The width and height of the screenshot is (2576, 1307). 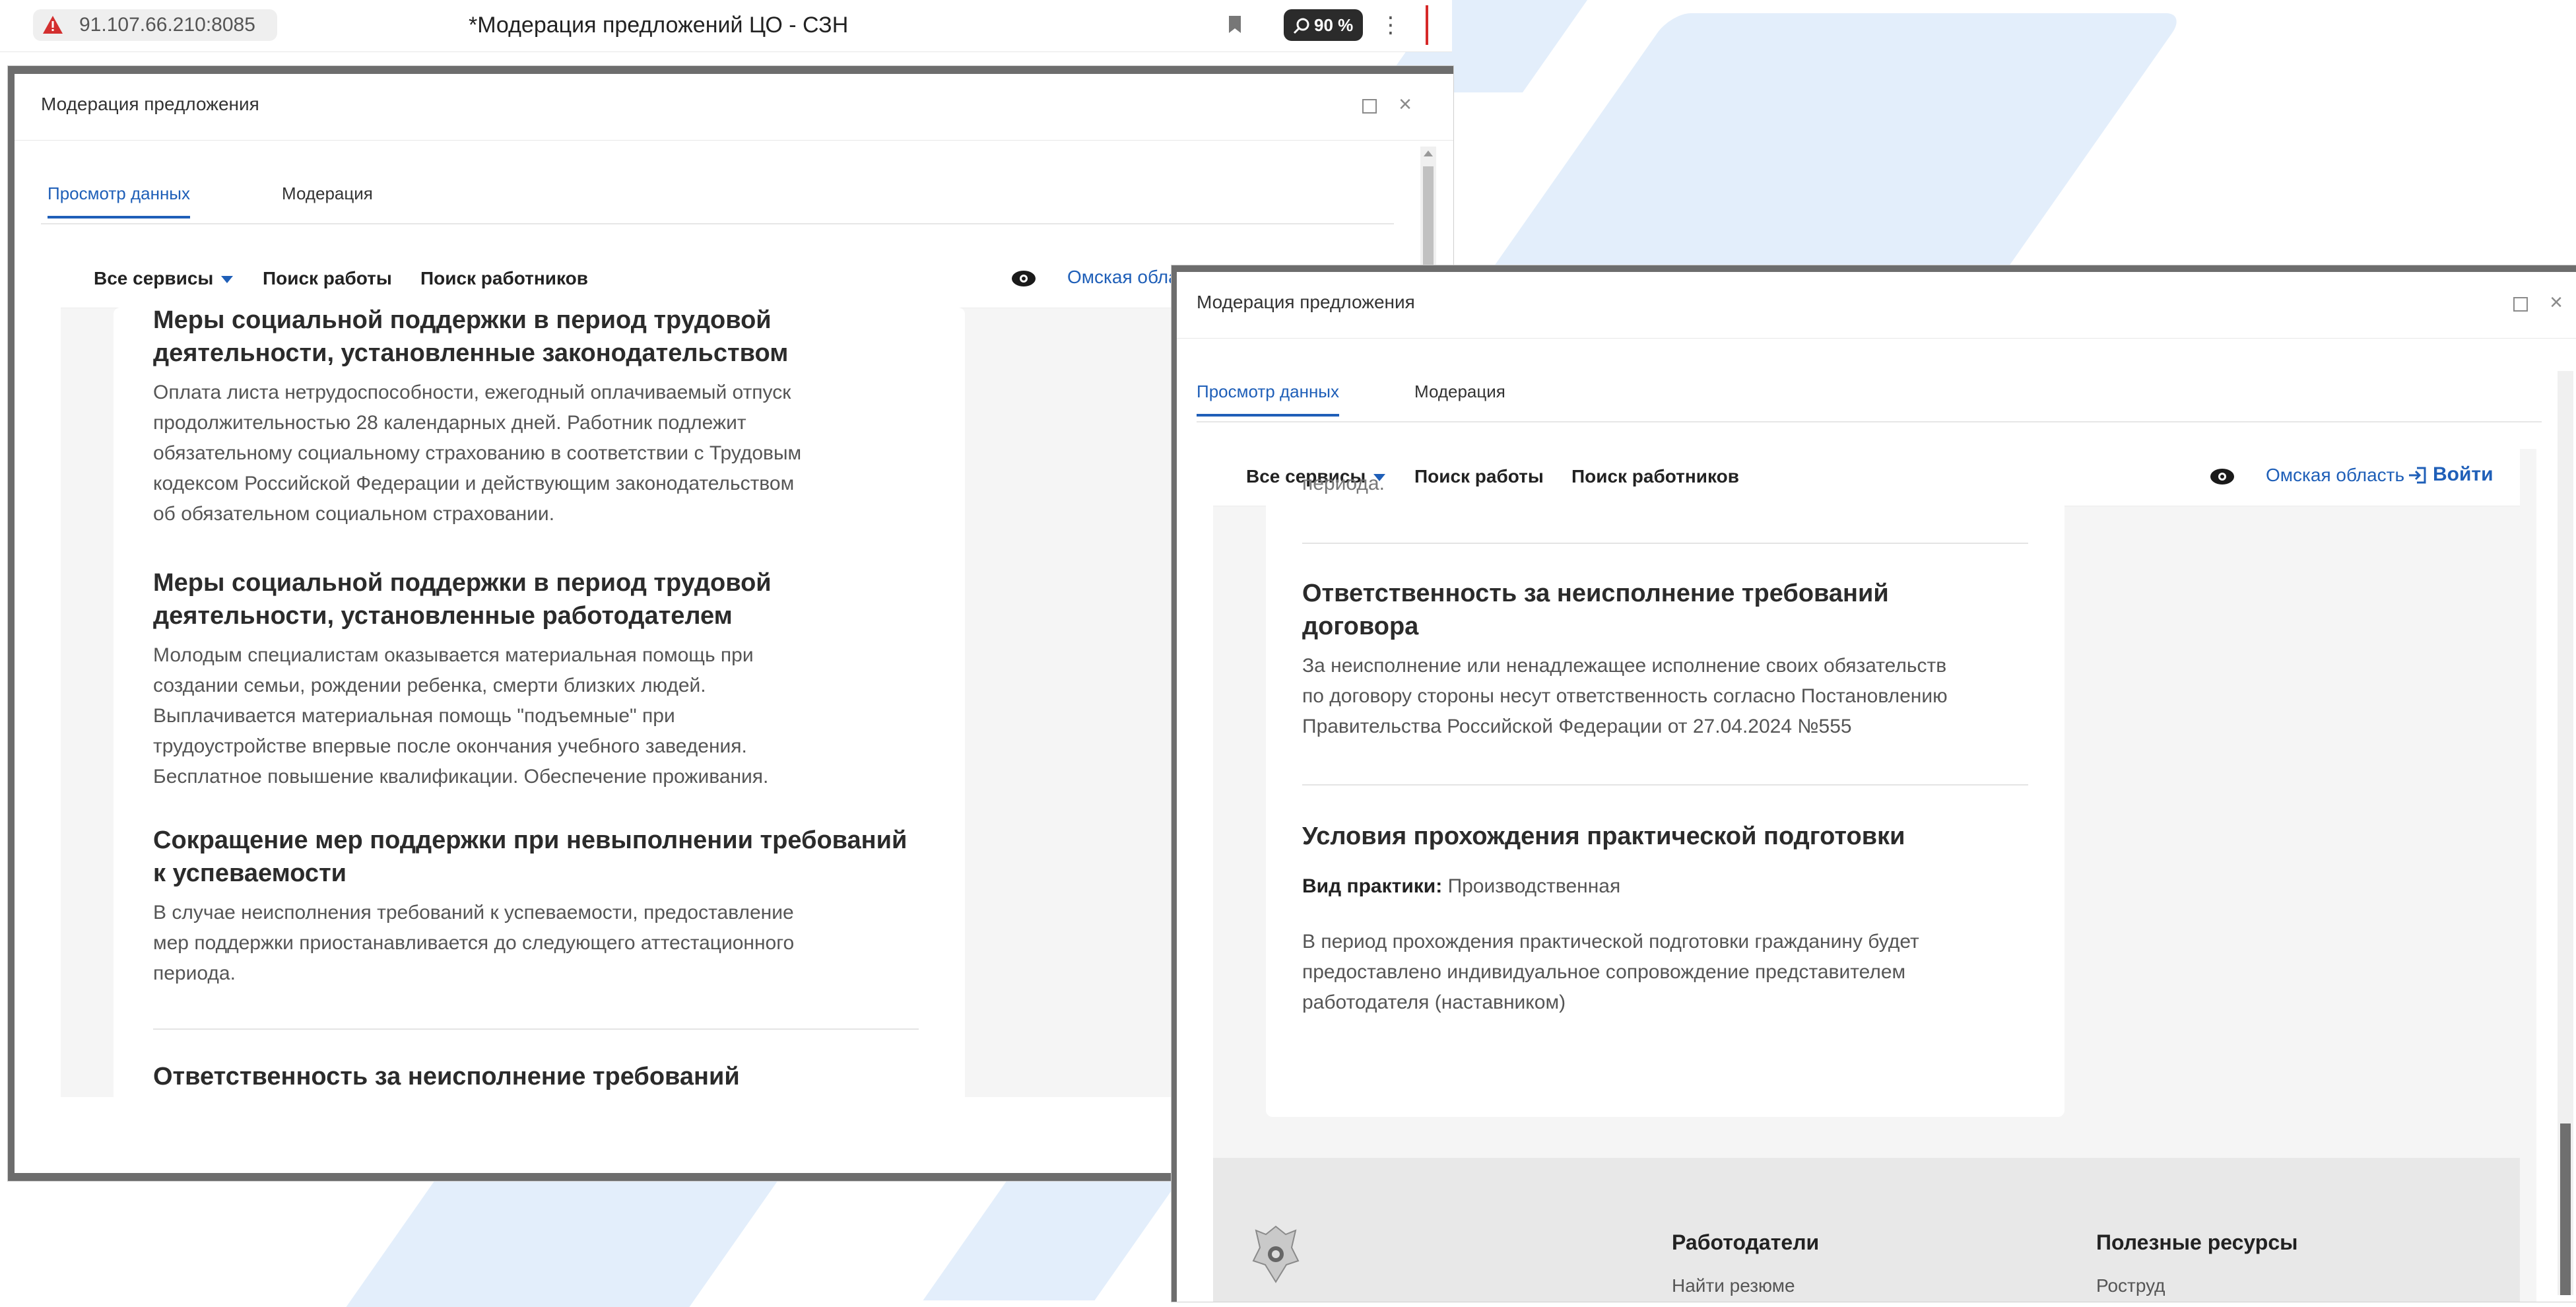 What do you see at coordinates (2565, 1209) in the screenshot?
I see `scrollbar-thumb` at bounding box center [2565, 1209].